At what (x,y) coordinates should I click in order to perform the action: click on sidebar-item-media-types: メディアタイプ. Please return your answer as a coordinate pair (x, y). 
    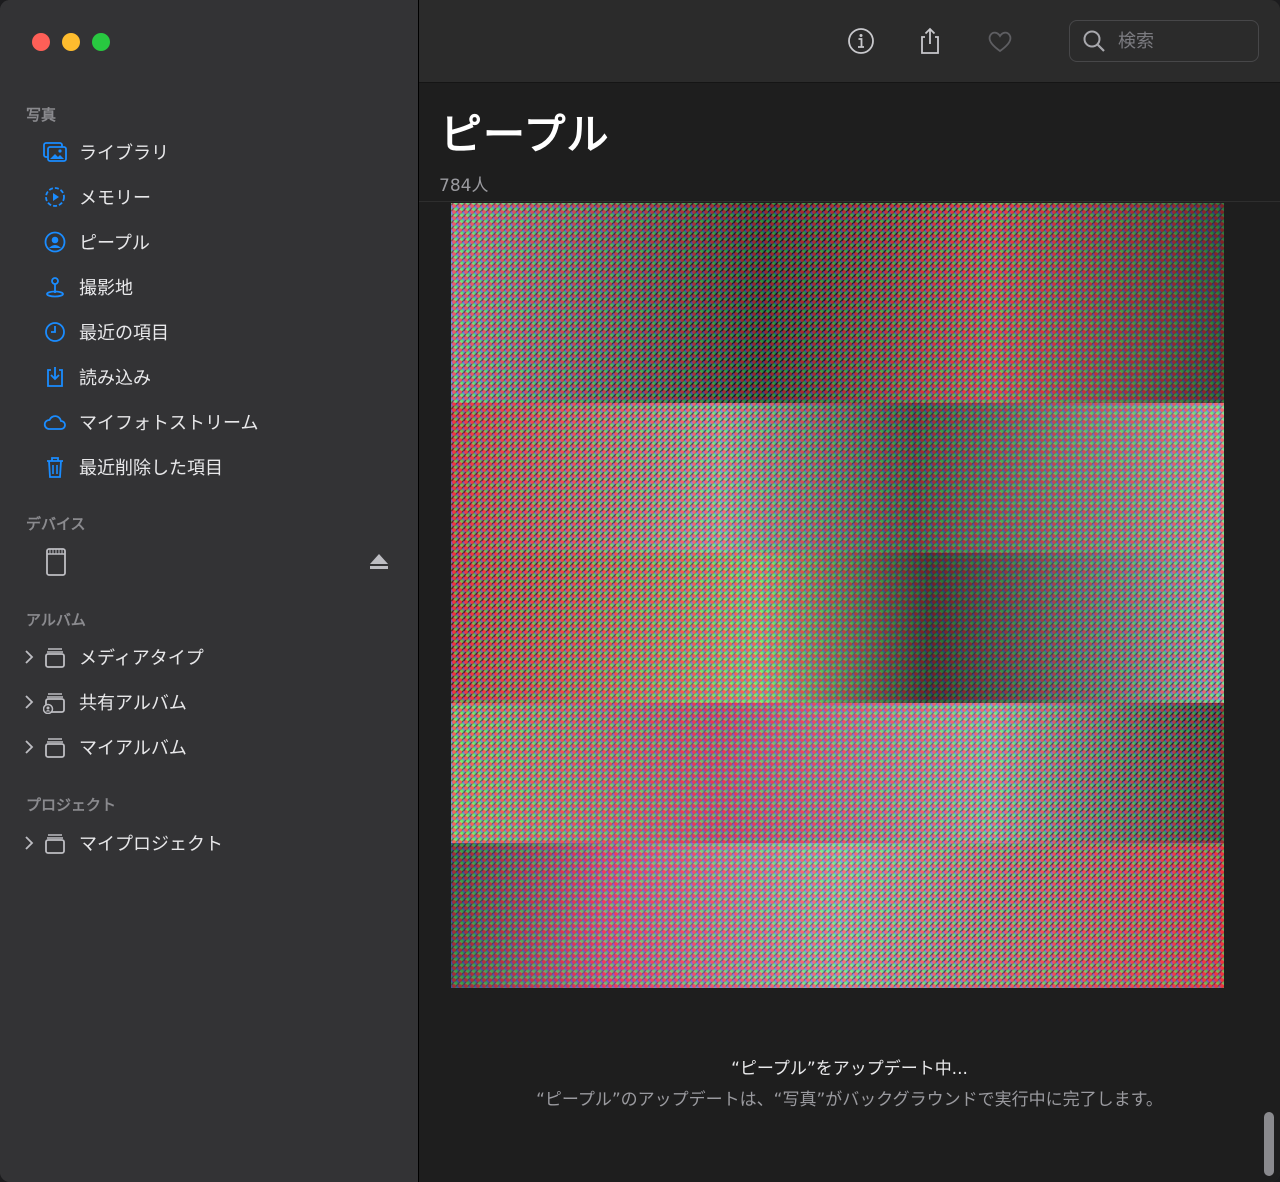
    Looking at the image, I should click on (113, 657).